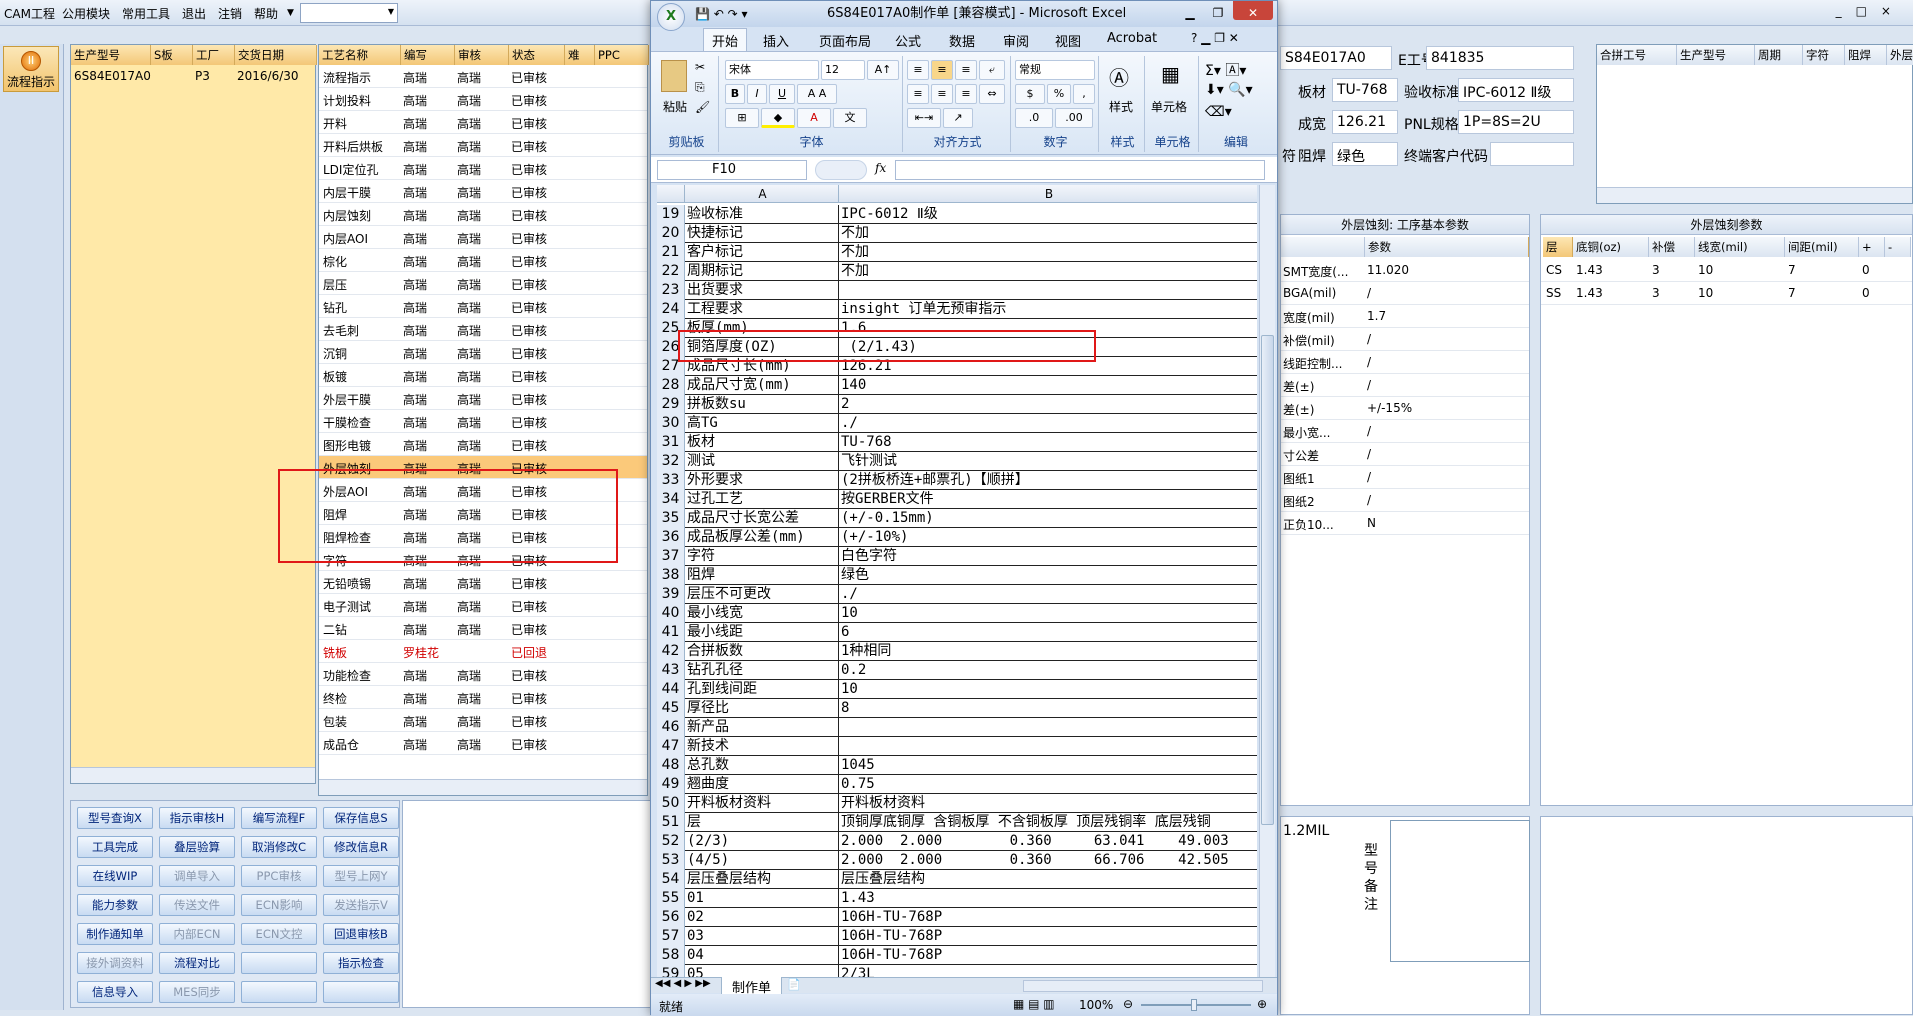  What do you see at coordinates (483, 720) in the screenshot?
I see `table-row: 包装 高瑞 高瑞 已审核` at bounding box center [483, 720].